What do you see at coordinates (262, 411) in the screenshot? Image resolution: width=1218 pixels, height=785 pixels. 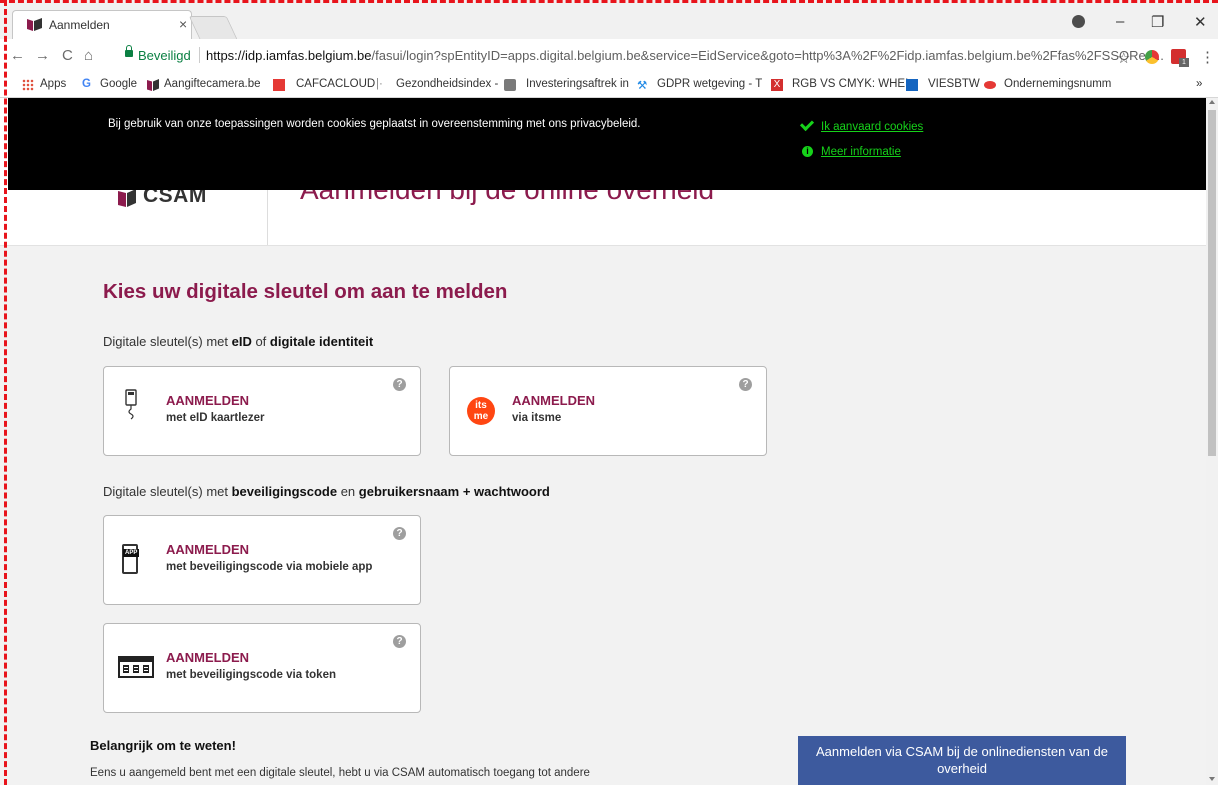 I see `login-eid-card: AANMELDEN met eID kaartlezer ?` at bounding box center [262, 411].